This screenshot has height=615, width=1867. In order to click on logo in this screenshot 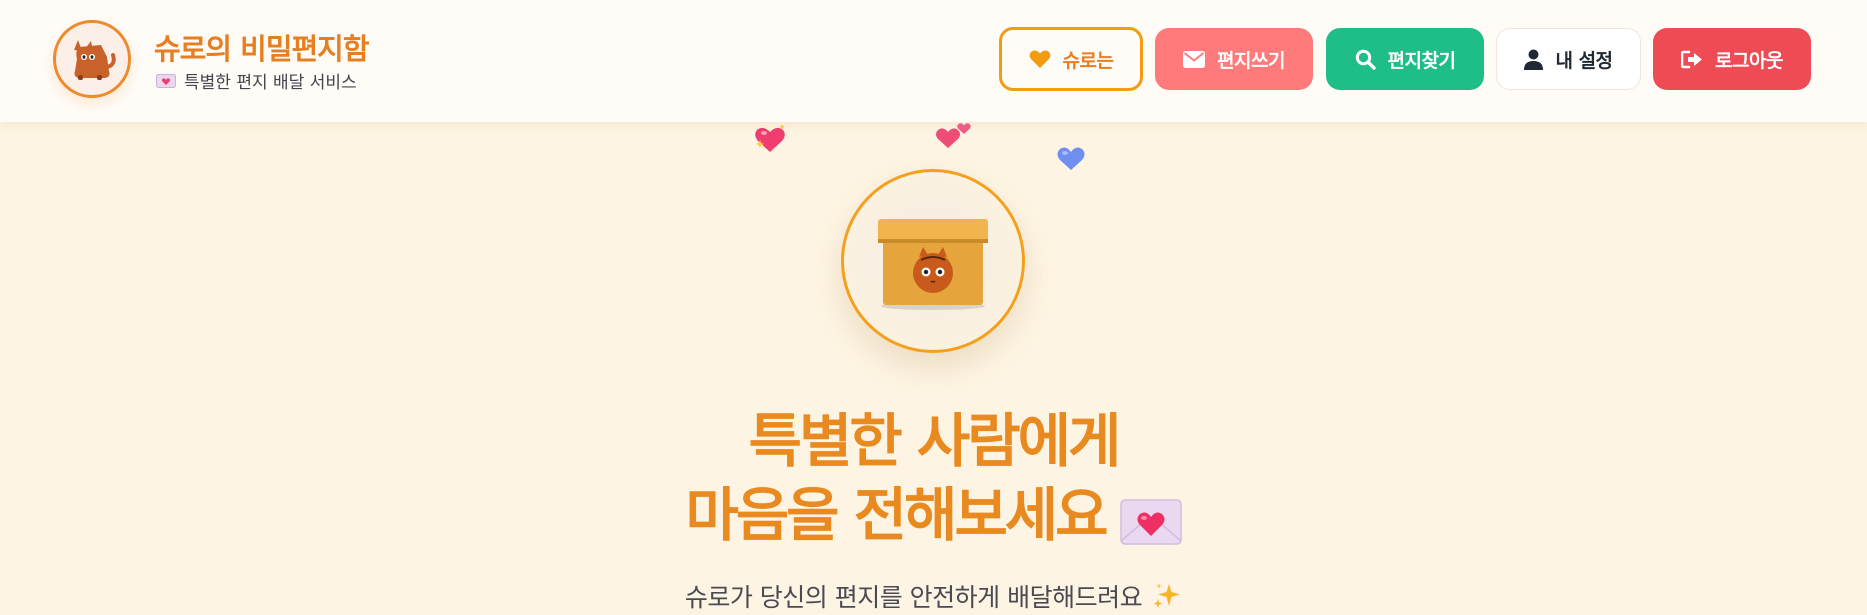, I will do `click(92, 59)`.